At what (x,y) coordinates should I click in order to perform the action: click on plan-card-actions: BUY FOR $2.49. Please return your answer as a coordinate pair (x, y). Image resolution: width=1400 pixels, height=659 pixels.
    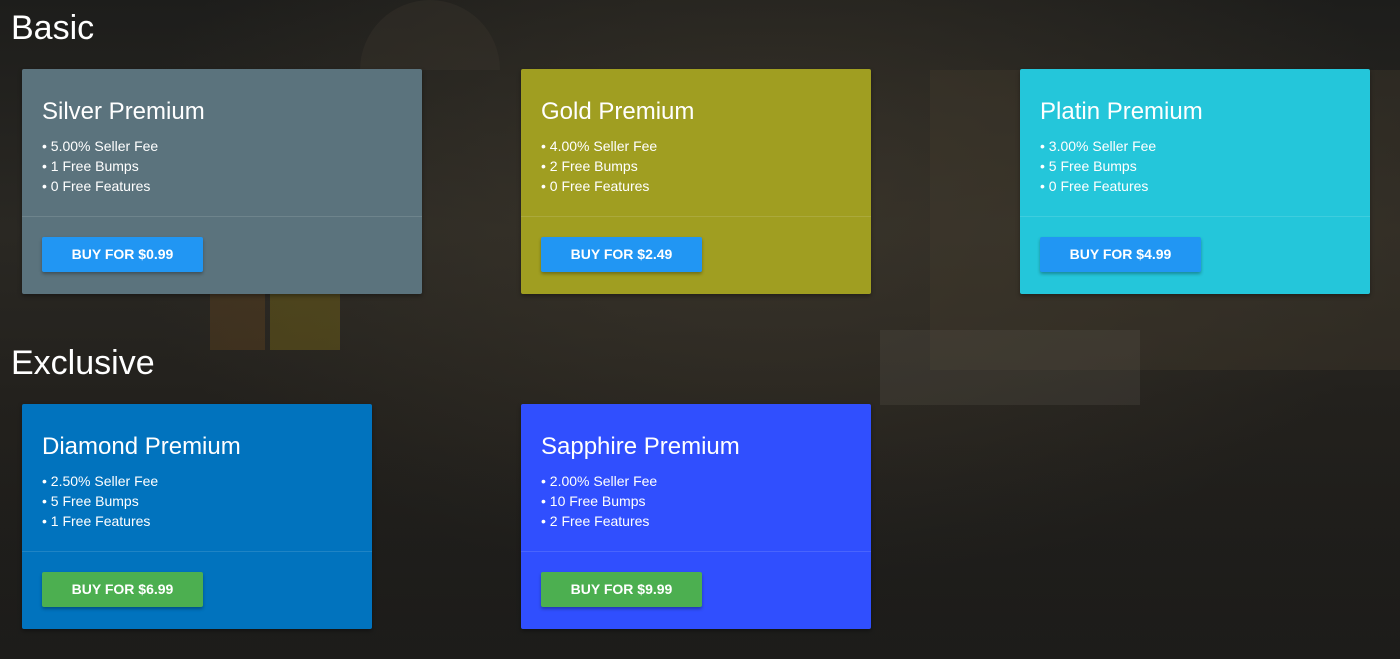
    Looking at the image, I should click on (696, 244).